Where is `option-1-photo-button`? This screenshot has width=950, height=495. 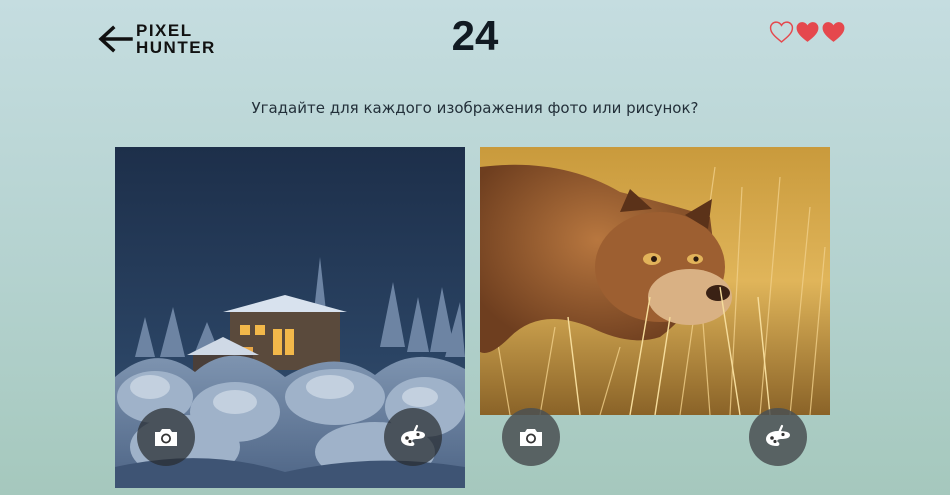
option-1-photo-button is located at coordinates (166, 437).